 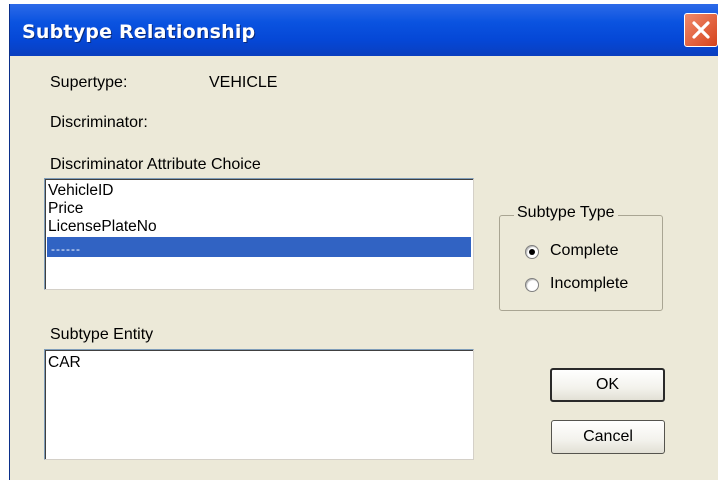 What do you see at coordinates (99, 122) in the screenshot?
I see `discriminator-label: Discriminator:` at bounding box center [99, 122].